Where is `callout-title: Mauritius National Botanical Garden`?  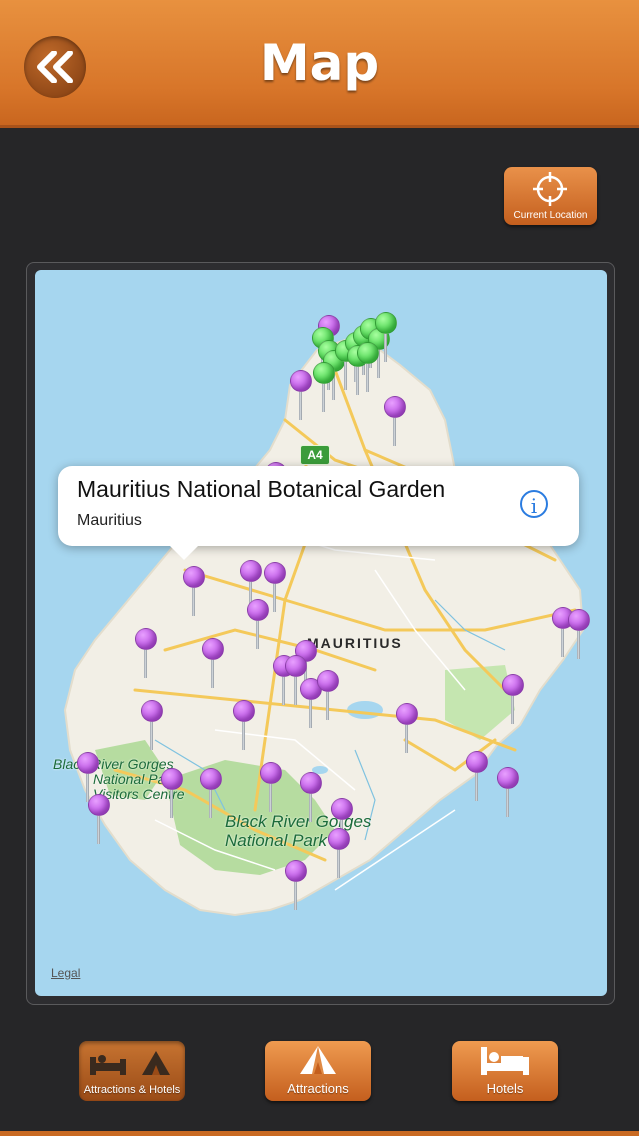 callout-title: Mauritius National Botanical Garden is located at coordinates (261, 489).